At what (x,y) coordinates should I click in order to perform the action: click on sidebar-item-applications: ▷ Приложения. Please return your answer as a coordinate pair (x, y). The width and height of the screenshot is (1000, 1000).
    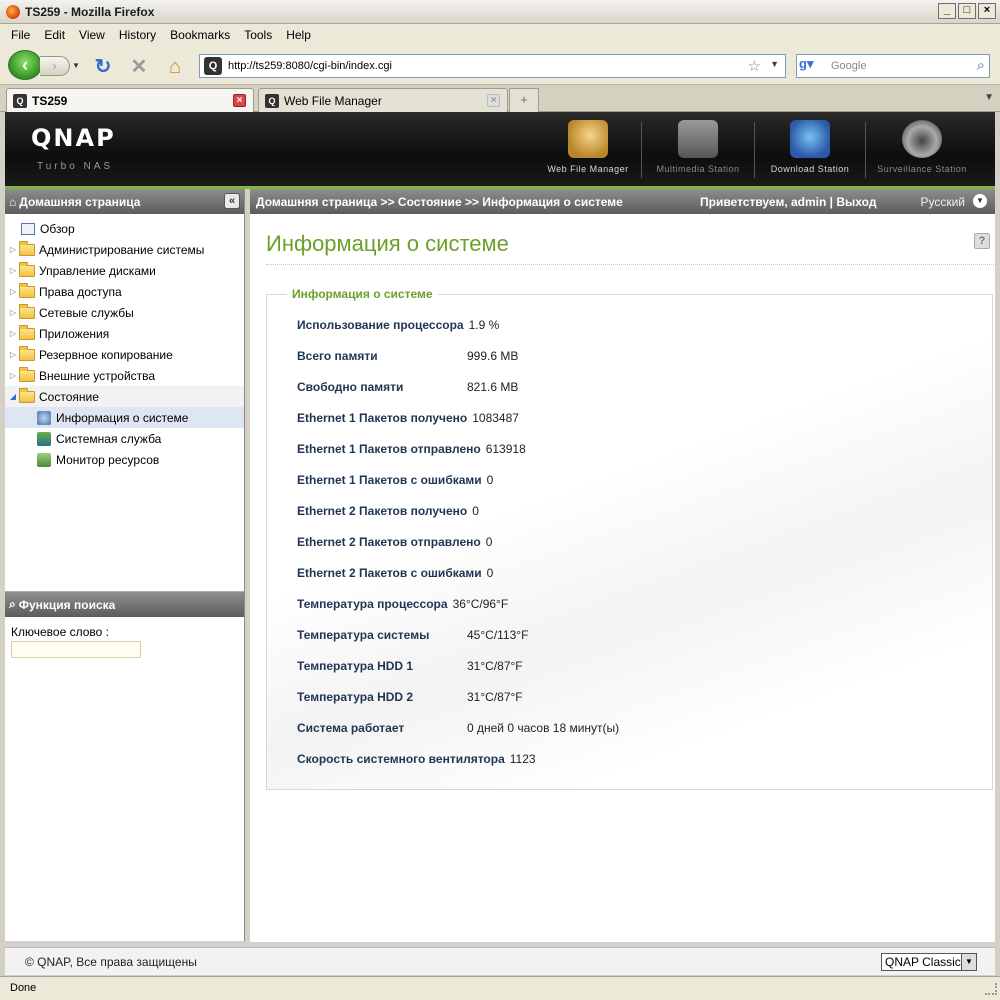
    Looking at the image, I should click on (124, 333).